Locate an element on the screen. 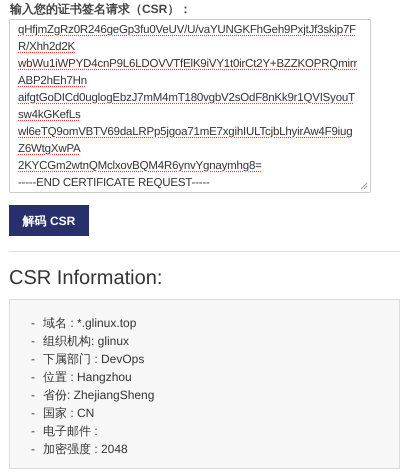  info-item: 国家 : CN is located at coordinates (68, 413).